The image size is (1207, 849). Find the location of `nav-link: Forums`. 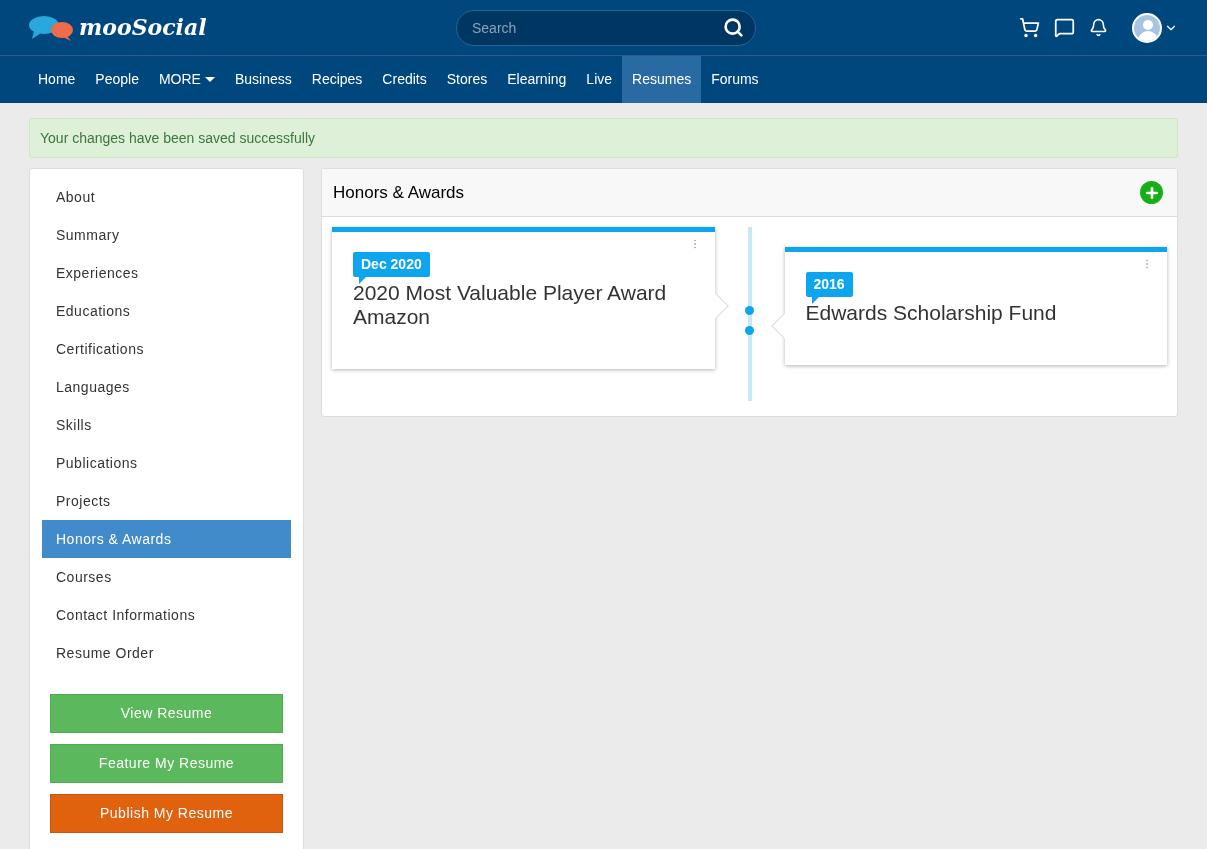

nav-link: Forums is located at coordinates (735, 79).